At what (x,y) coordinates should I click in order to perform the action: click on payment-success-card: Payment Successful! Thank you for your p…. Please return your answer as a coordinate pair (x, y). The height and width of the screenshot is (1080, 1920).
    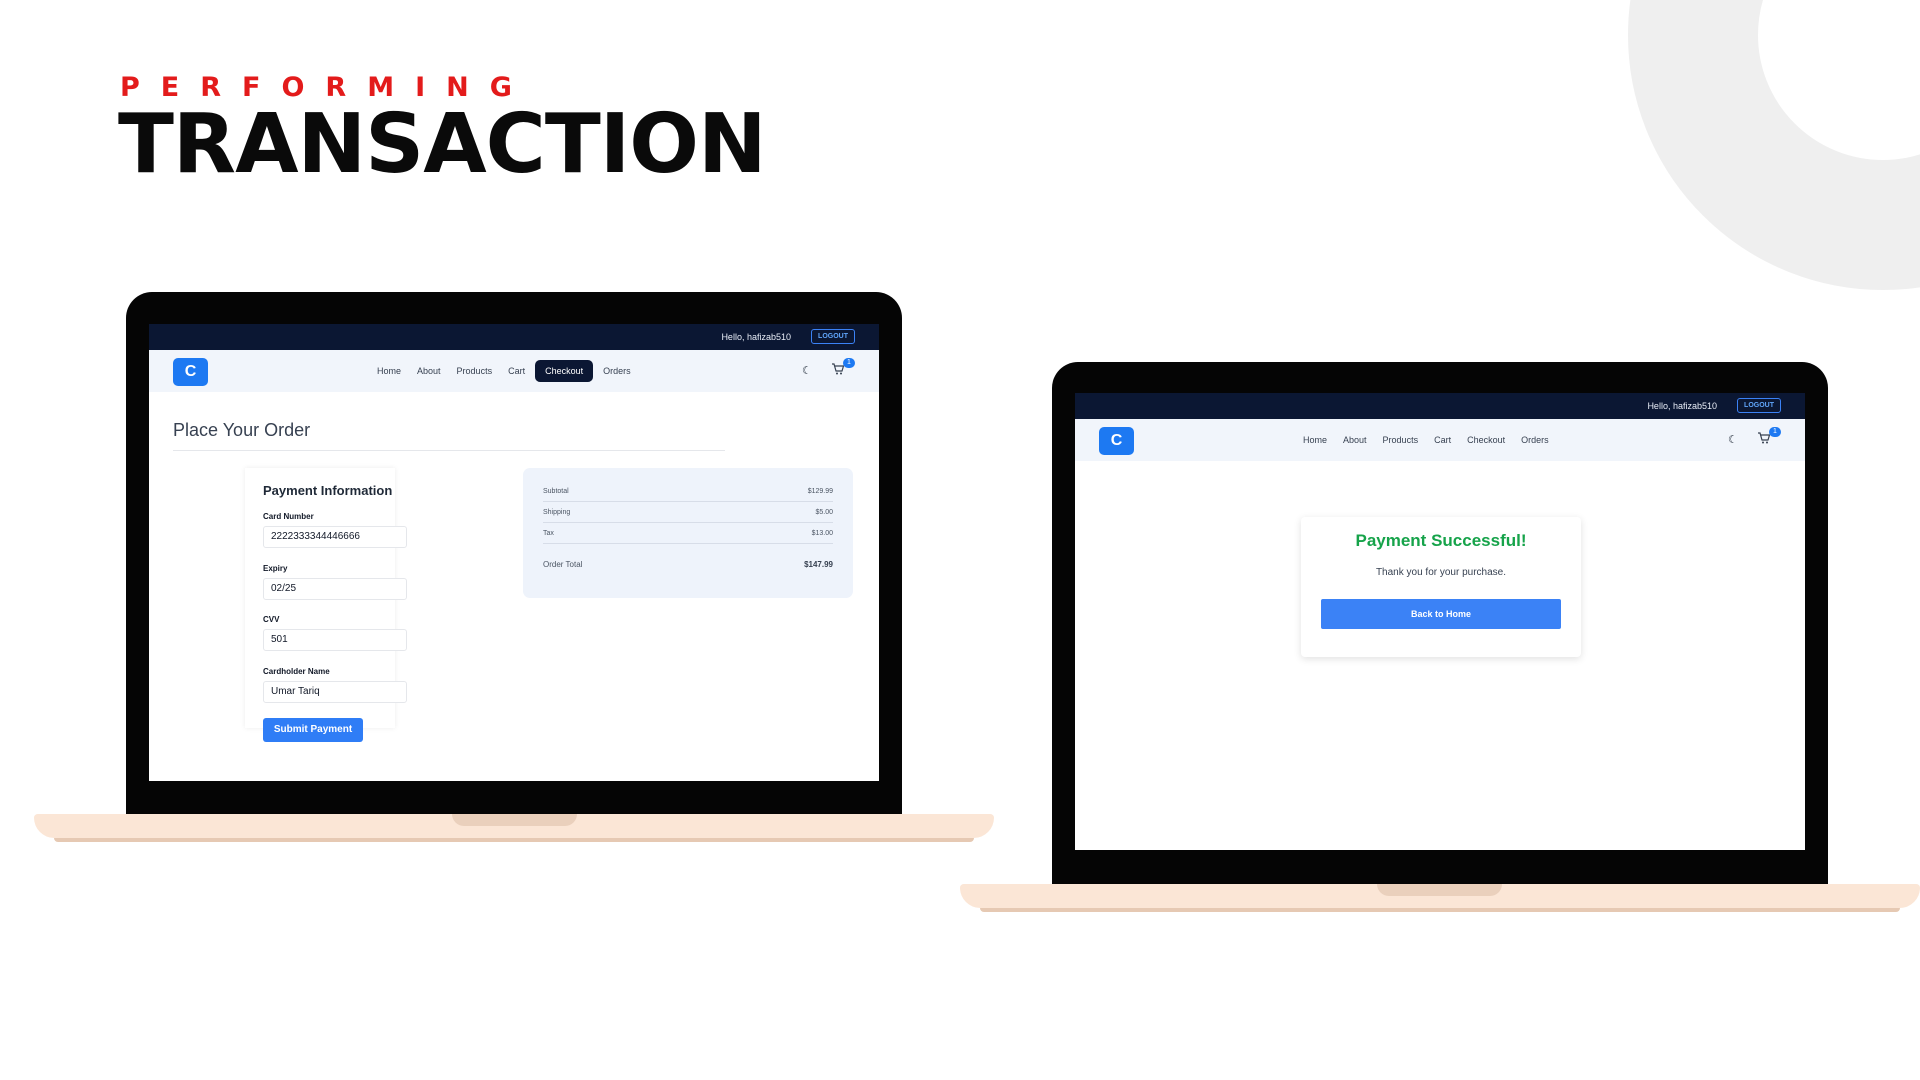
    Looking at the image, I should click on (1441, 587).